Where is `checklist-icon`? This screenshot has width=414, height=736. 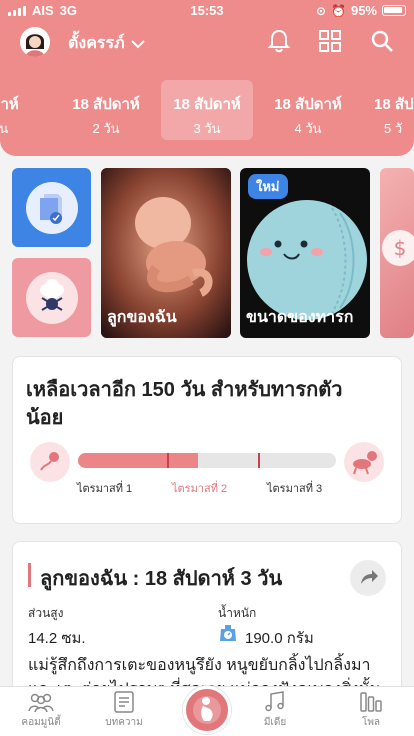 checklist-icon is located at coordinates (52, 208).